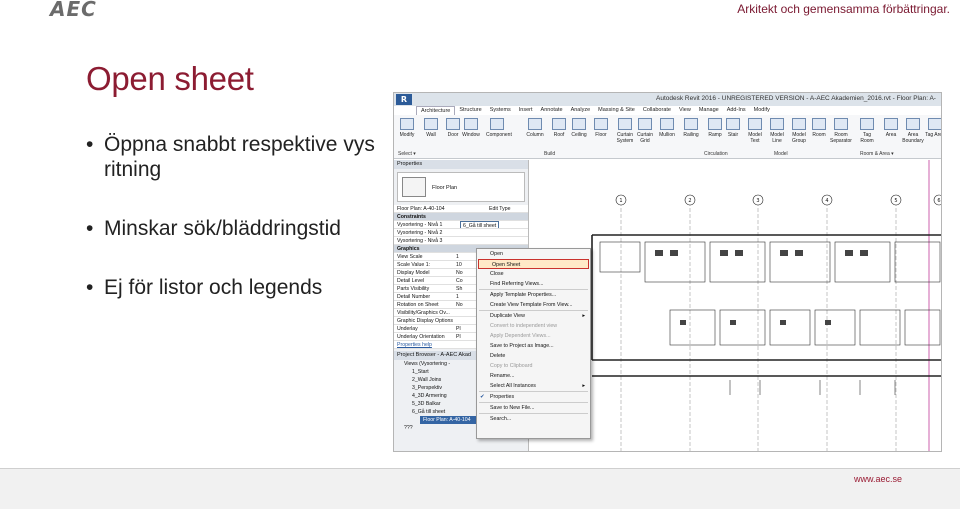 The height and width of the screenshot is (509, 960). Describe the element at coordinates (932, 128) in the screenshot. I see `ribbon-button: Tag Area` at that location.